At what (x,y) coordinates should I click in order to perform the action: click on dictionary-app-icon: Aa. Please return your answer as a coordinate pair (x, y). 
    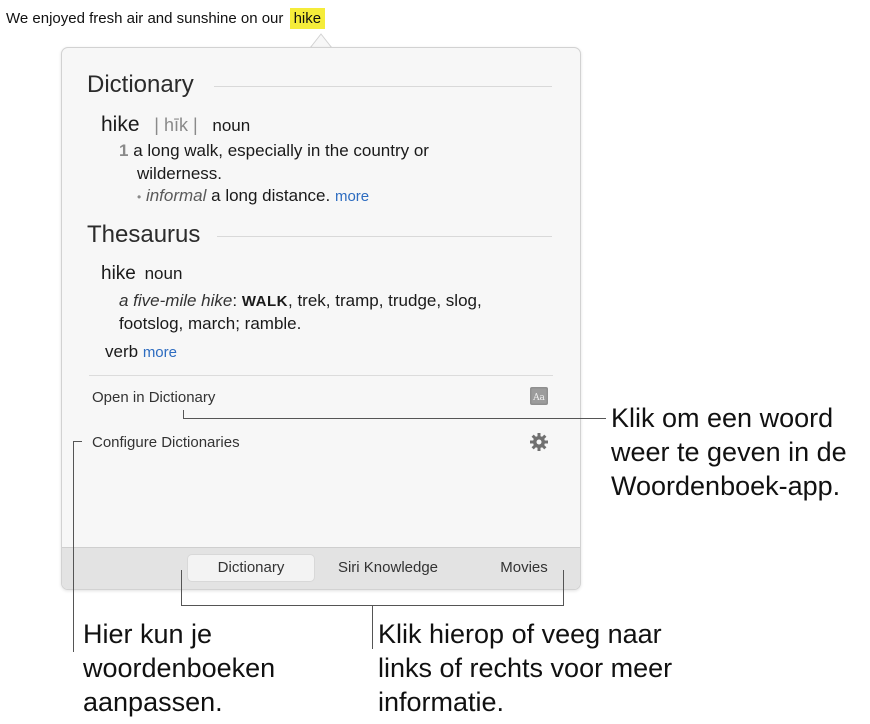
    Looking at the image, I should click on (539, 396).